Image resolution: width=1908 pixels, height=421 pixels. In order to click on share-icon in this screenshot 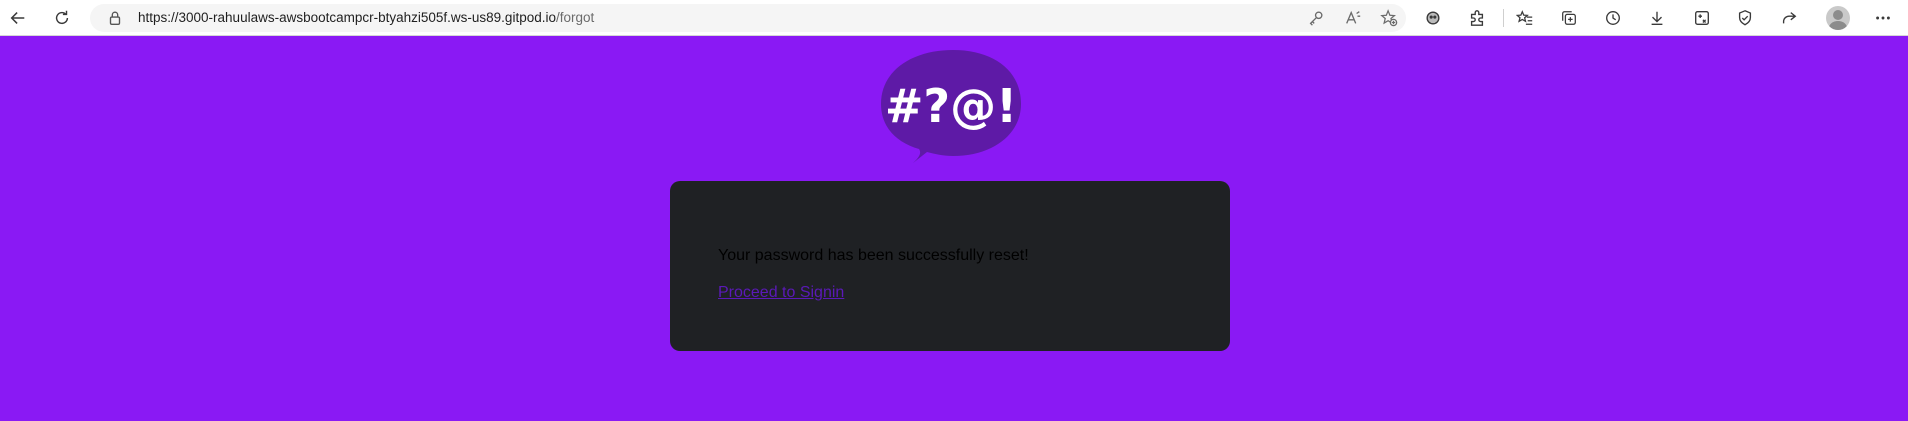, I will do `click(1789, 18)`.